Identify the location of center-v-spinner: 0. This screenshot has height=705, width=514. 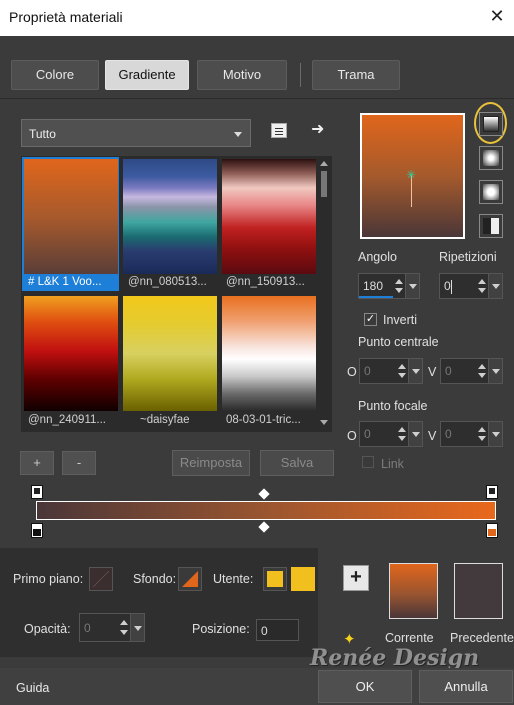
(471, 371).